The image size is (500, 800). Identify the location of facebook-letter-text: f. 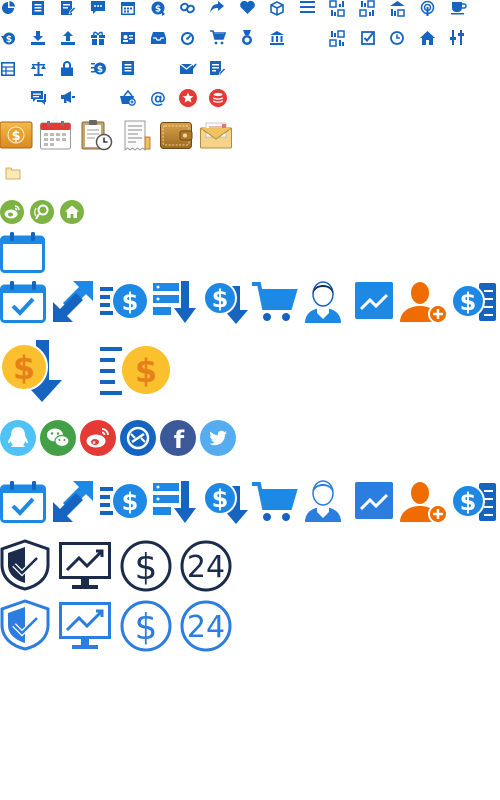
(179, 440).